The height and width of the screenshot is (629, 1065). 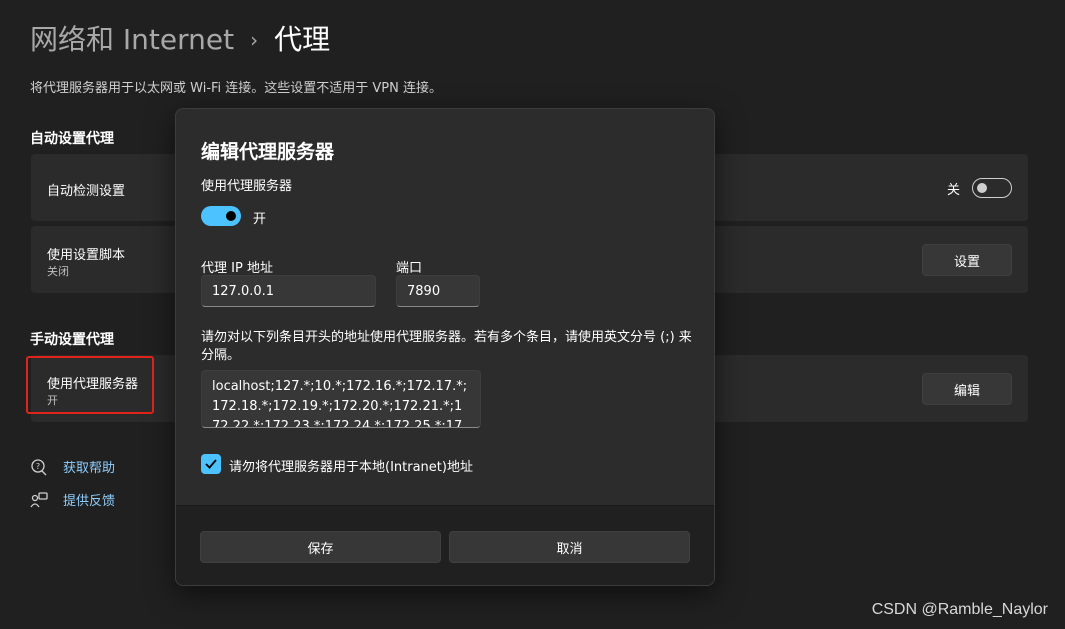 I want to click on setup-script-title: 使用设置脚本, so click(x=86, y=255).